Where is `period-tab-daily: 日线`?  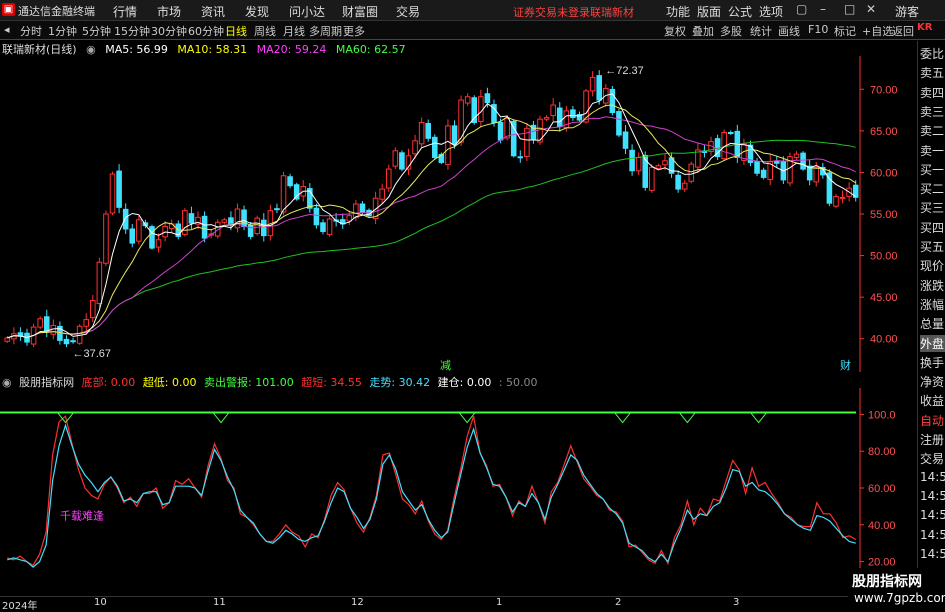 period-tab-daily: 日线 is located at coordinates (236, 31).